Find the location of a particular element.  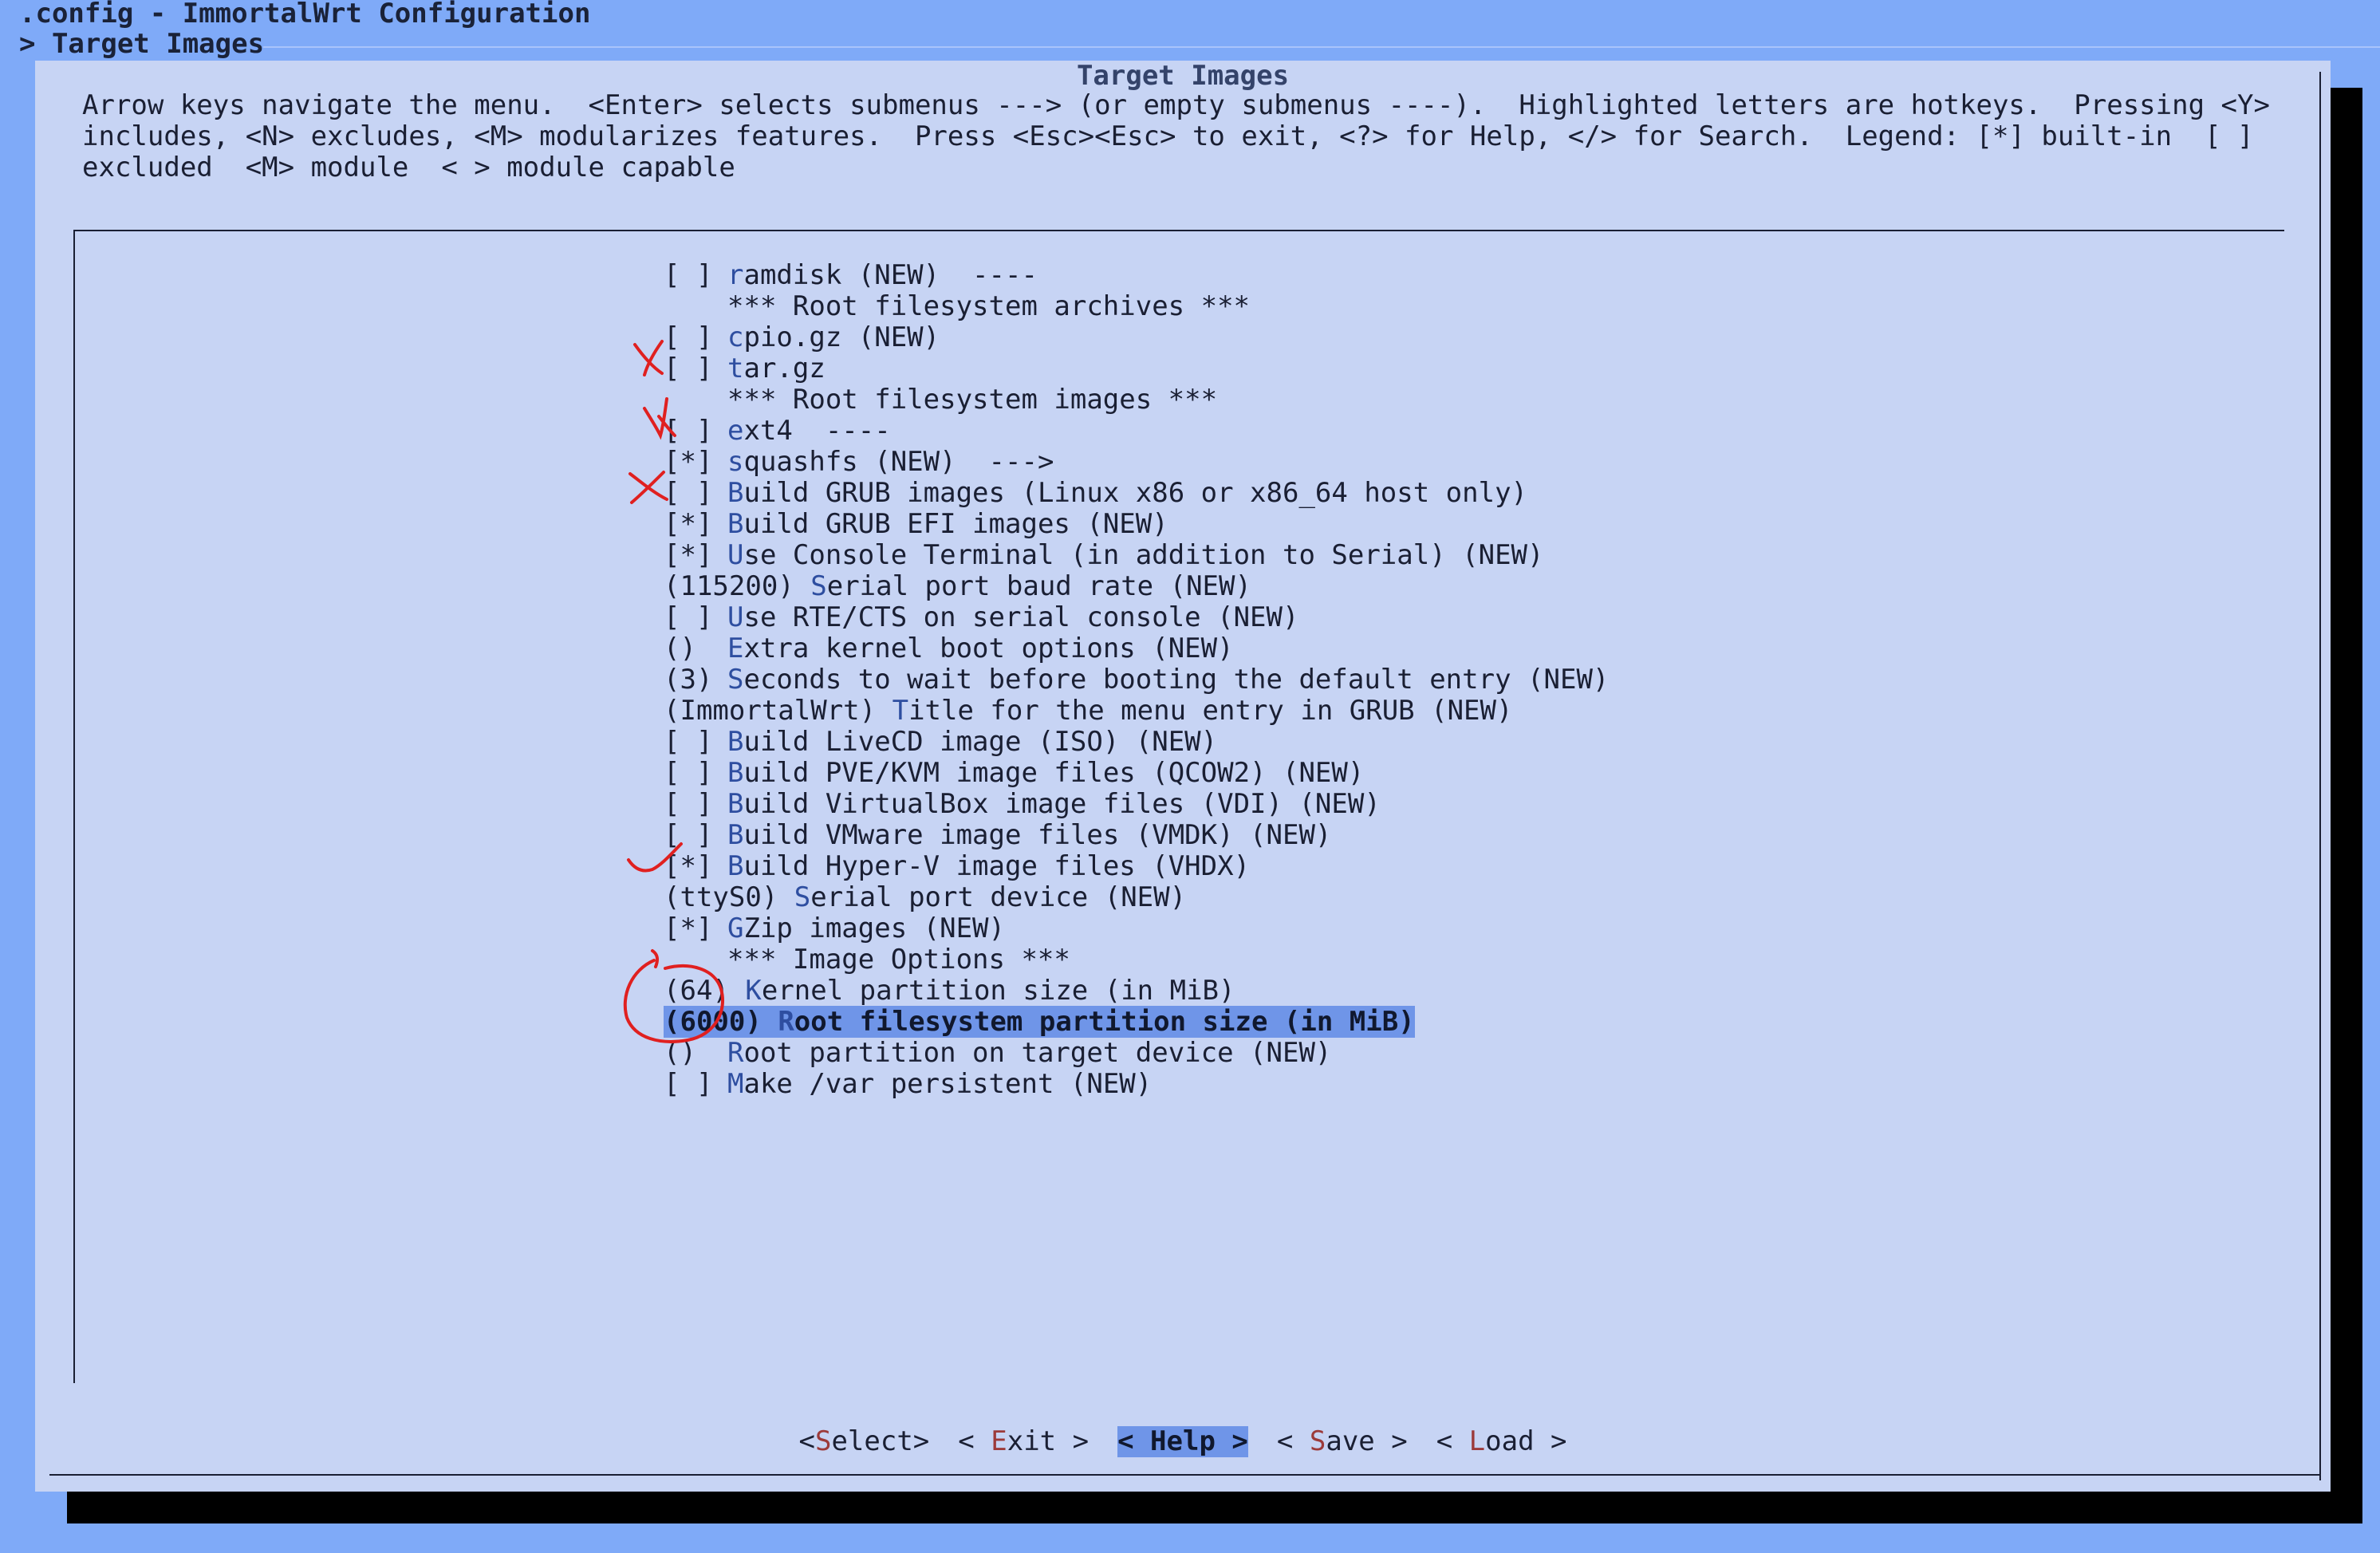

menu-item: (64) Kernel partition size (in MiB) is located at coordinates (1136, 991).